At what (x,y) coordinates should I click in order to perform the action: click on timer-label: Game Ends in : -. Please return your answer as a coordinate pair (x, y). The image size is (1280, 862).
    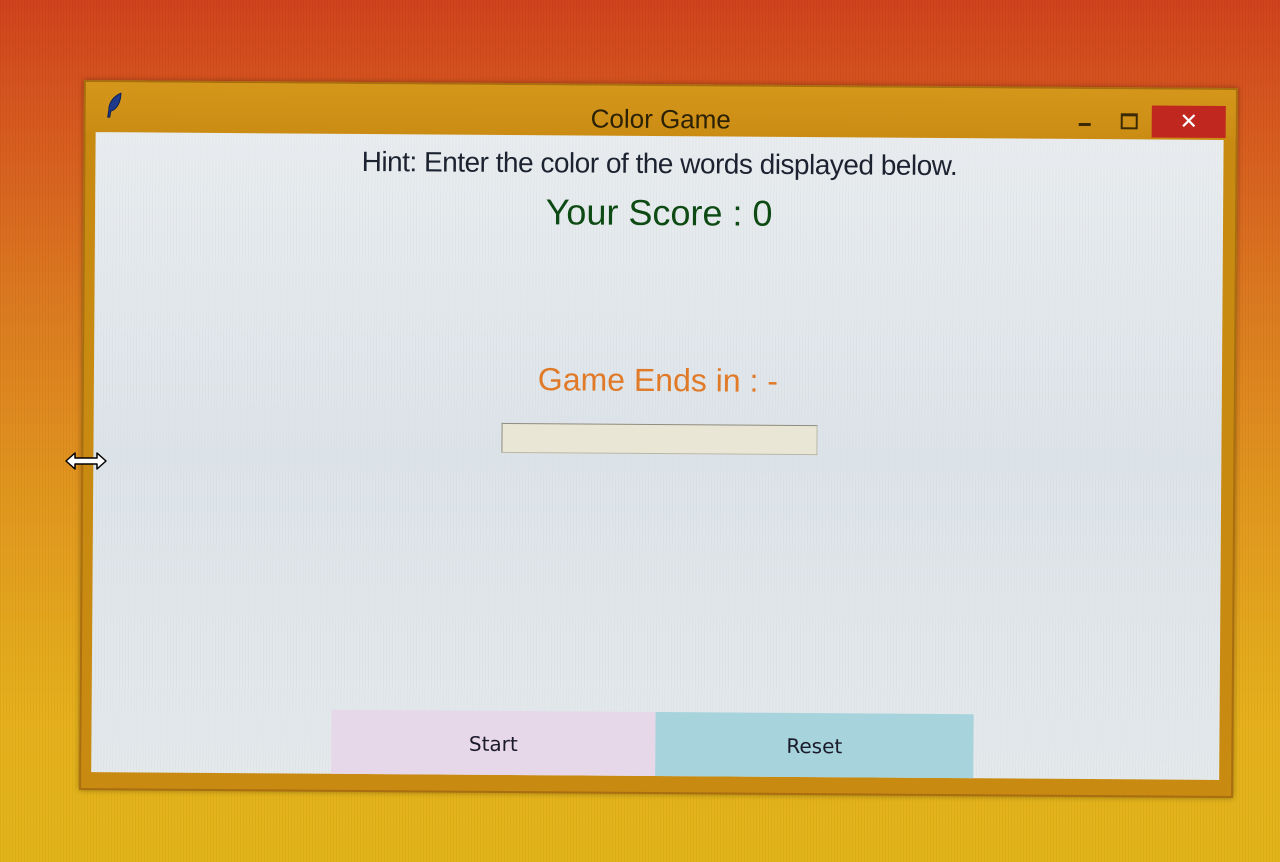
    Looking at the image, I should click on (658, 380).